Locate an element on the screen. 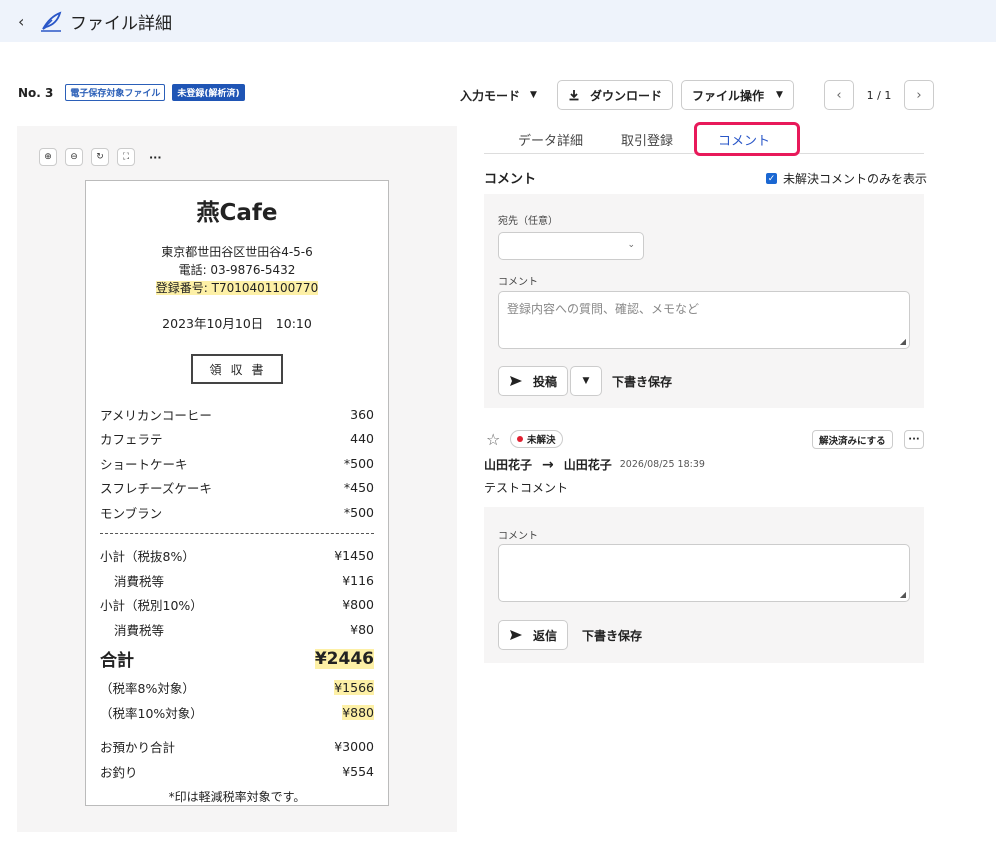  status-badge: 未解決 is located at coordinates (536, 439).